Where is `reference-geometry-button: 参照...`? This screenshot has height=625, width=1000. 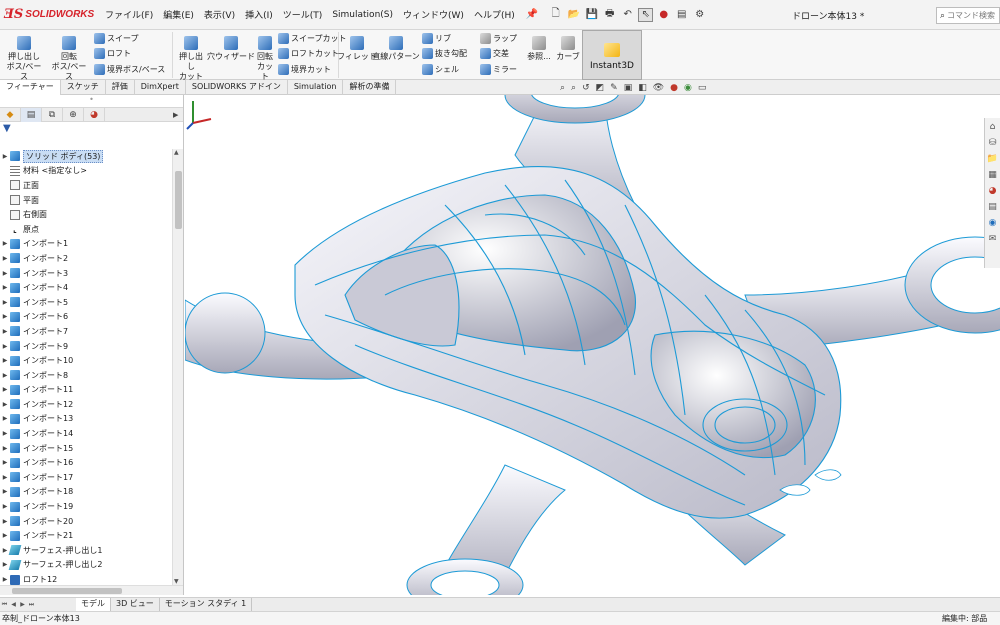 reference-geometry-button: 参照... is located at coordinates (539, 49).